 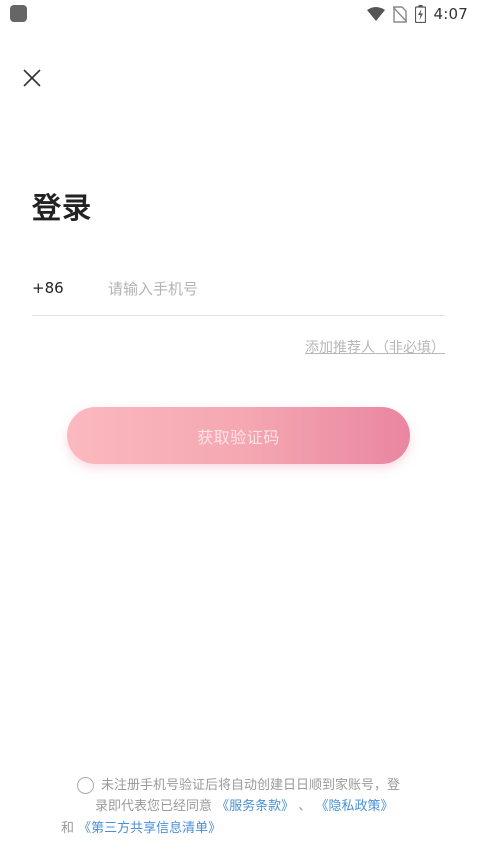 I want to click on phone-input, so click(x=273, y=289).